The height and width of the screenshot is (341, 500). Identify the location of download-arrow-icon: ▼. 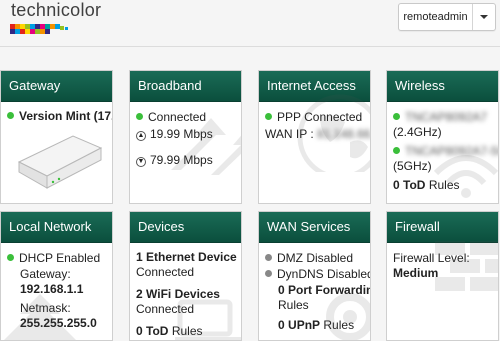
(141, 162).